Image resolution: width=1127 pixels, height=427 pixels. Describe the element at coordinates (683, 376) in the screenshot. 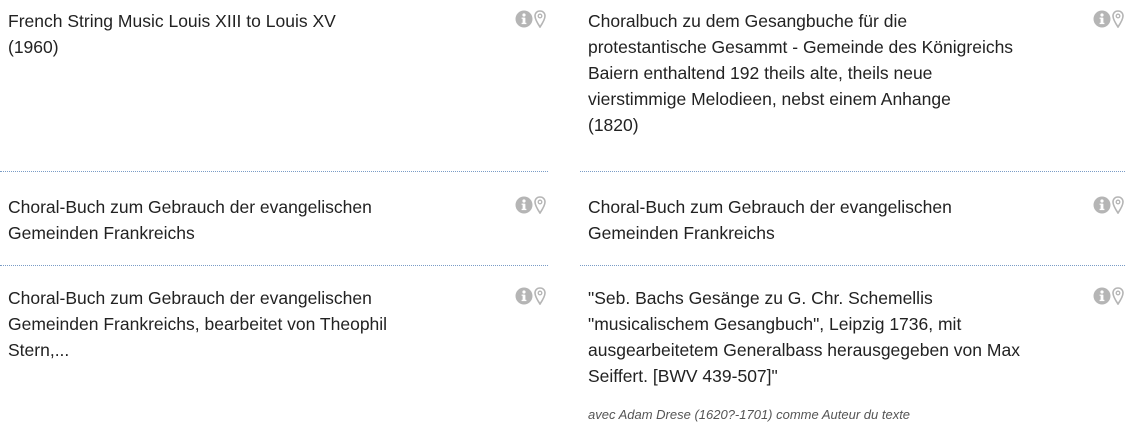

I see `result-title-line: Seiffert. [BWV 439-507]"` at that location.